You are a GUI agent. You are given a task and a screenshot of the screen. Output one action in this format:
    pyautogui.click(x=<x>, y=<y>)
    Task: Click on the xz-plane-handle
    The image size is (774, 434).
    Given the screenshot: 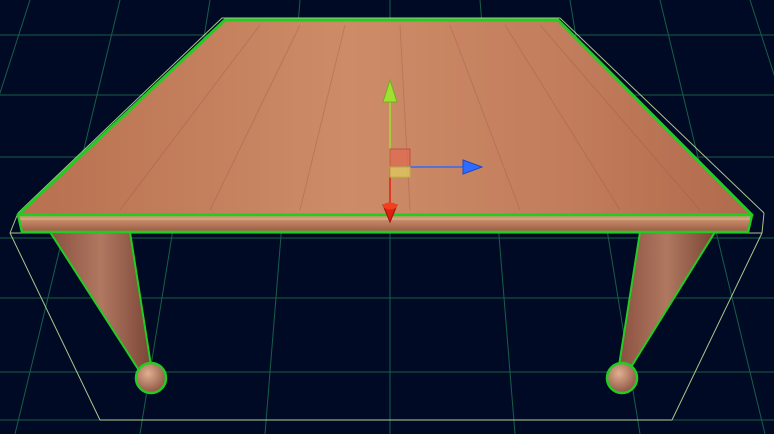 What is the action you would take?
    pyautogui.click(x=400, y=172)
    